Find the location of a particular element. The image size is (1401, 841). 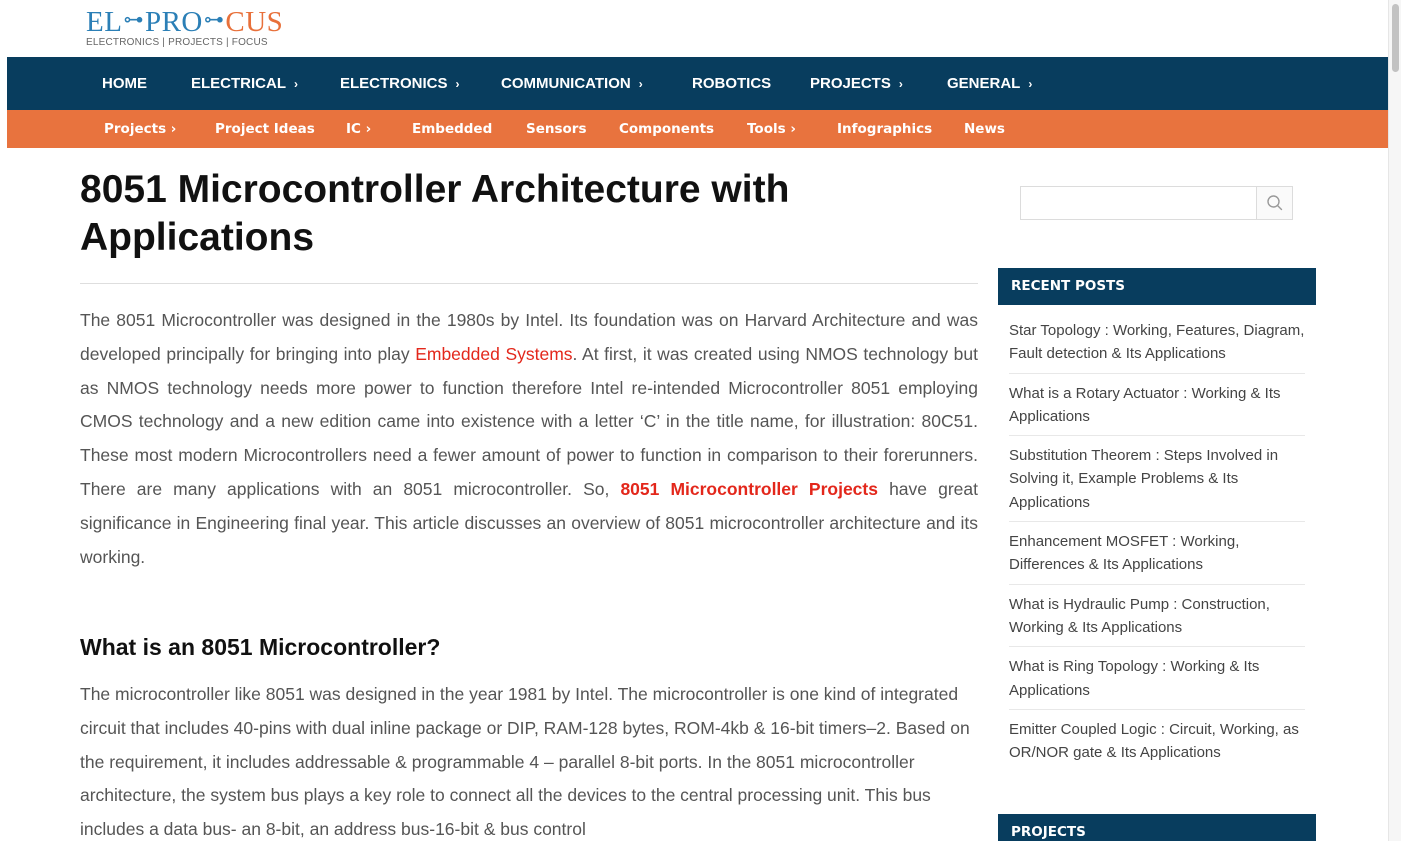

main-nav-projects: PROJECTS › is located at coordinates (856, 83).